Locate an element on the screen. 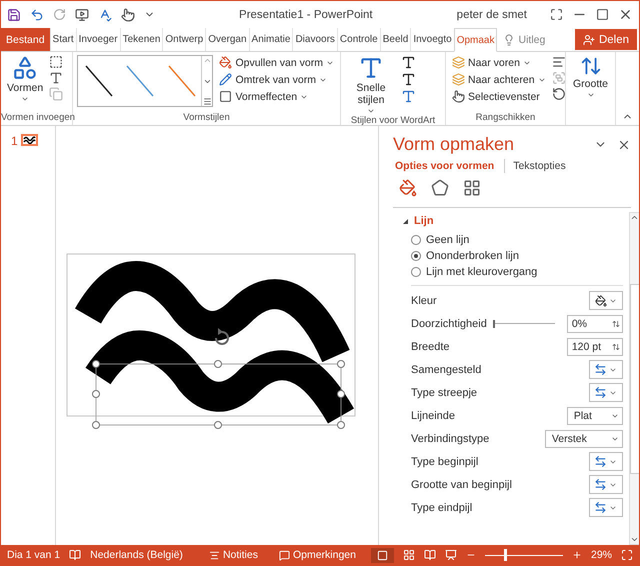 This screenshot has width=640, height=566. person-plus-icon is located at coordinates (588, 40).